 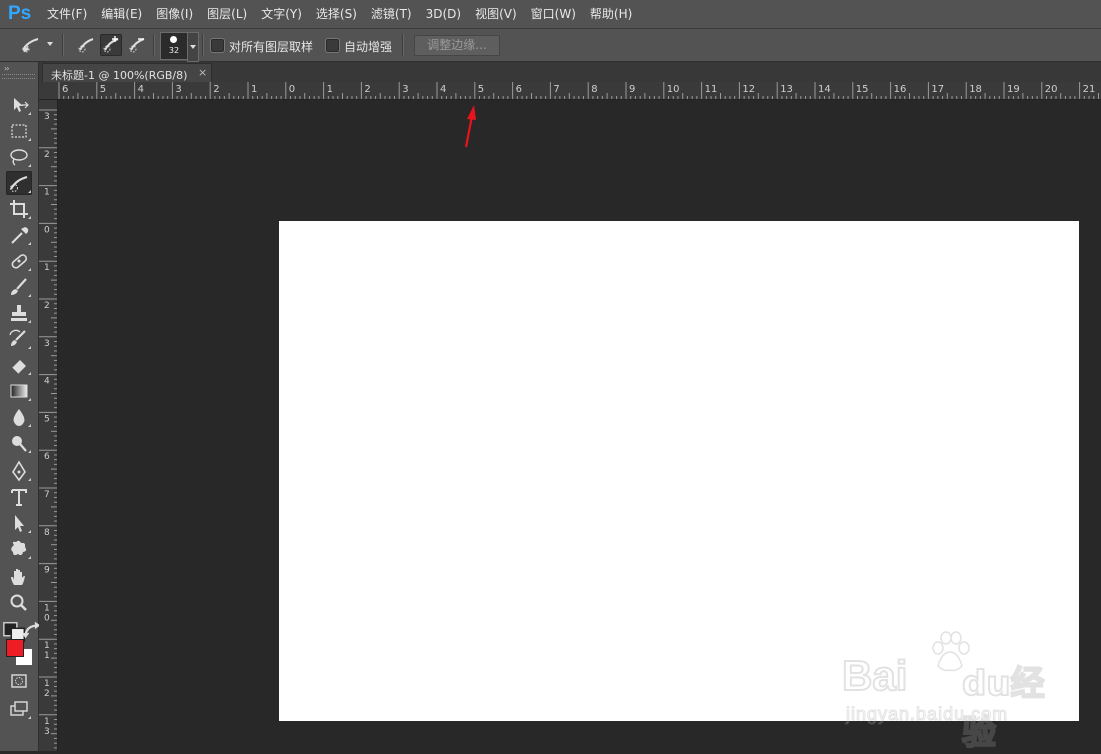 I want to click on blur-tool-icon, so click(x=19, y=417).